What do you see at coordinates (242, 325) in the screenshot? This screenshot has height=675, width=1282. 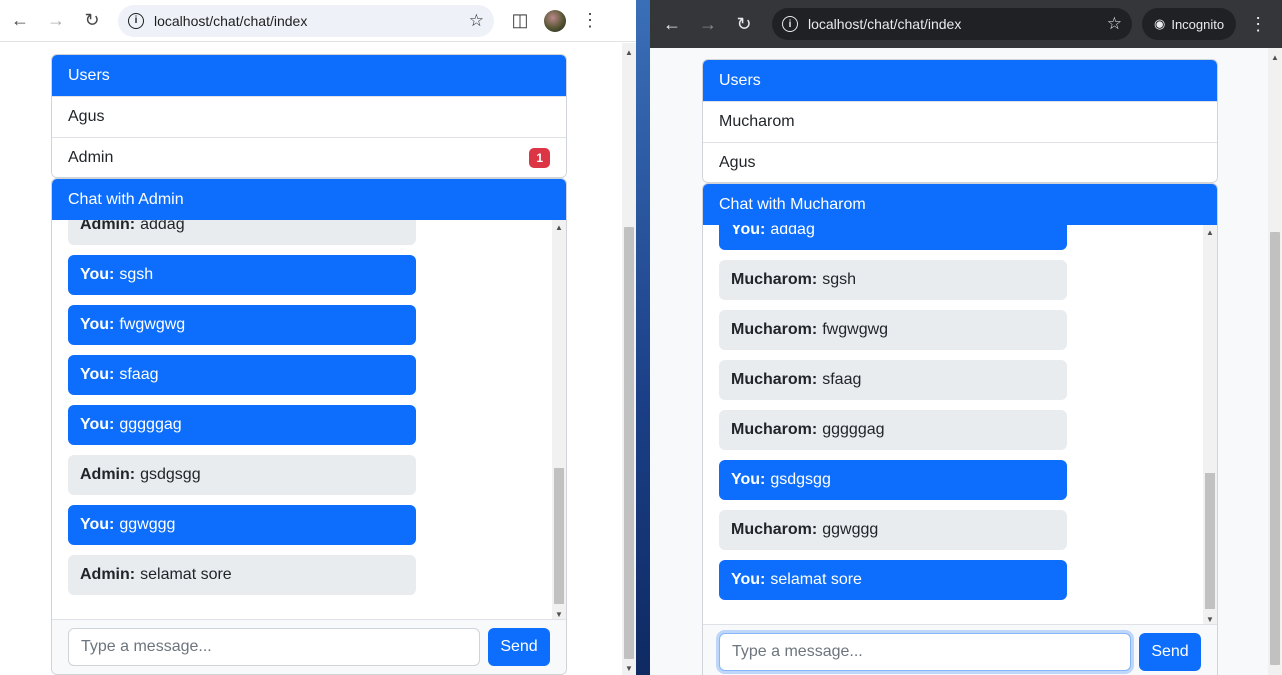 I see `message-bubble: You: fwgwgwg` at bounding box center [242, 325].